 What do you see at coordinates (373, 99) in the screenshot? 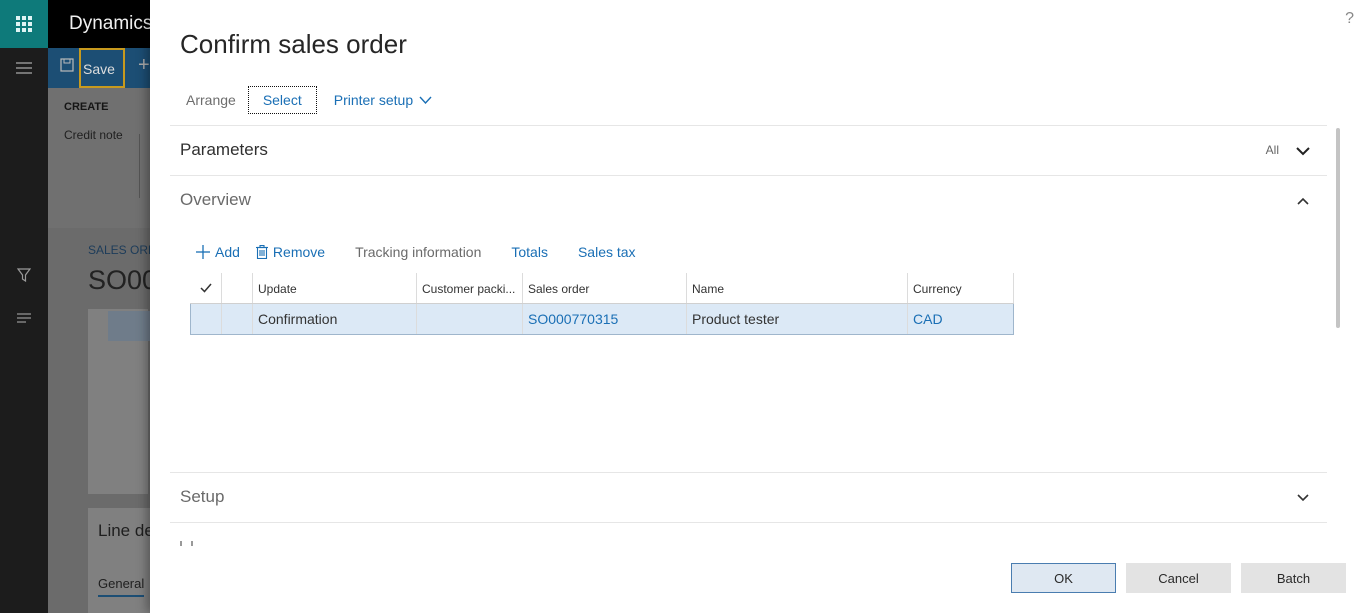
I see `printer-setup-label: Printer setup` at bounding box center [373, 99].